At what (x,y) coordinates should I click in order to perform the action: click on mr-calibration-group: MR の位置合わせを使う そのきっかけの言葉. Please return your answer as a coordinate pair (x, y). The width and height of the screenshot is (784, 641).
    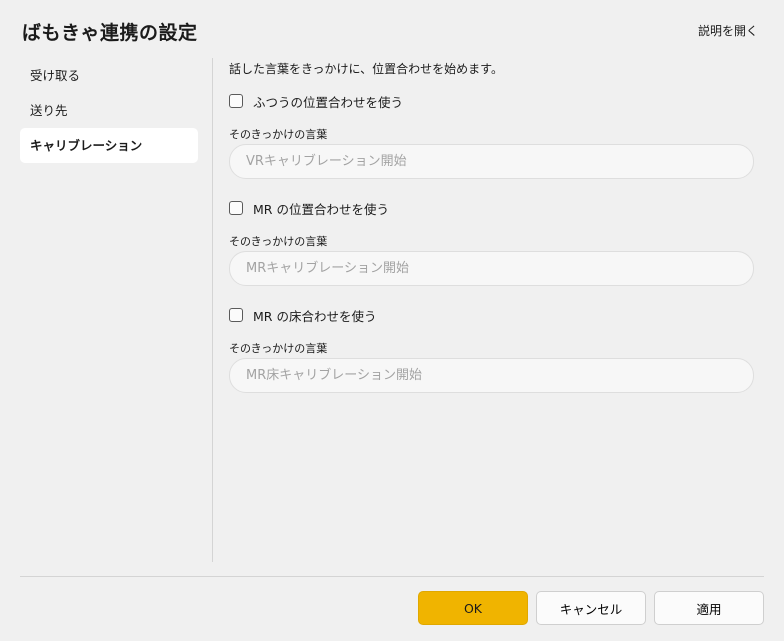
    Looking at the image, I should click on (491, 241).